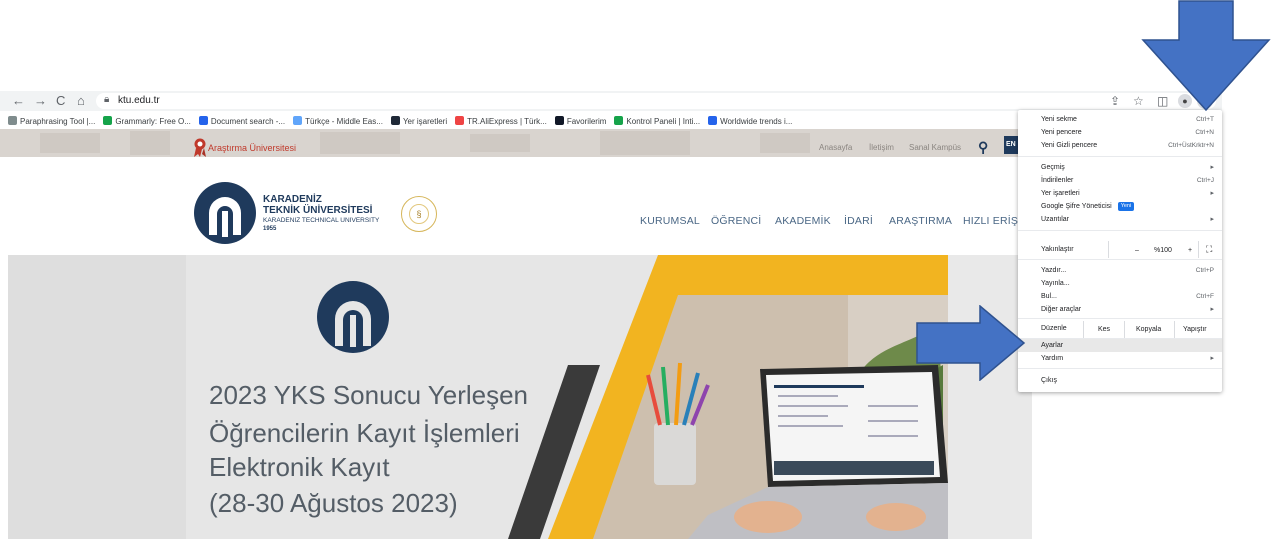 The height and width of the screenshot is (539, 1287). I want to click on menu-kurumsal: KURUMSAL, so click(670, 221).